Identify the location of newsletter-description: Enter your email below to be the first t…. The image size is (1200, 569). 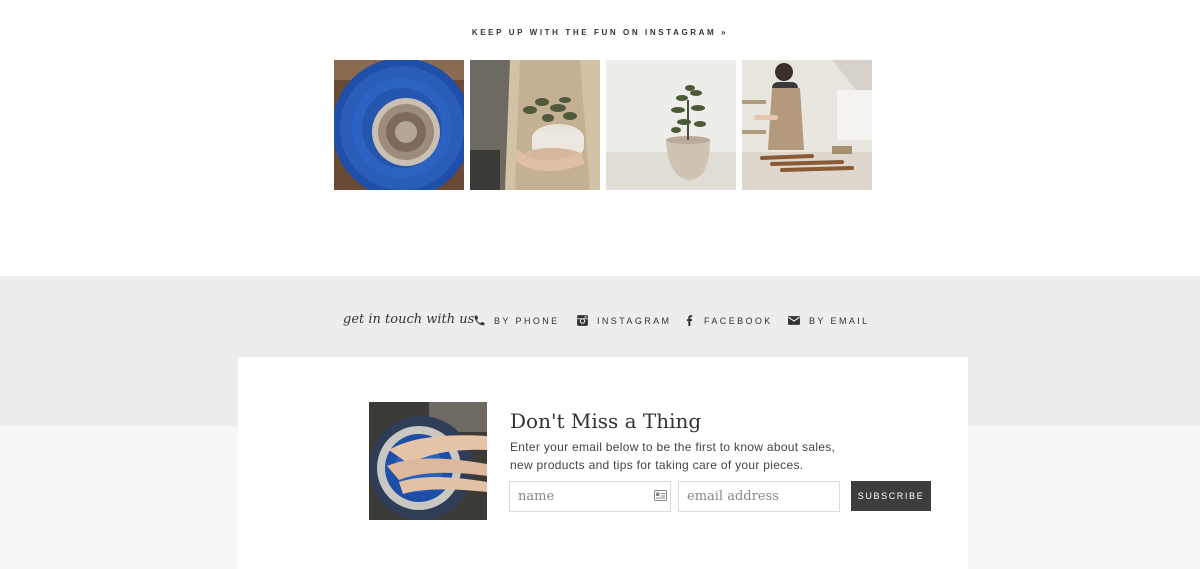
(673, 456).